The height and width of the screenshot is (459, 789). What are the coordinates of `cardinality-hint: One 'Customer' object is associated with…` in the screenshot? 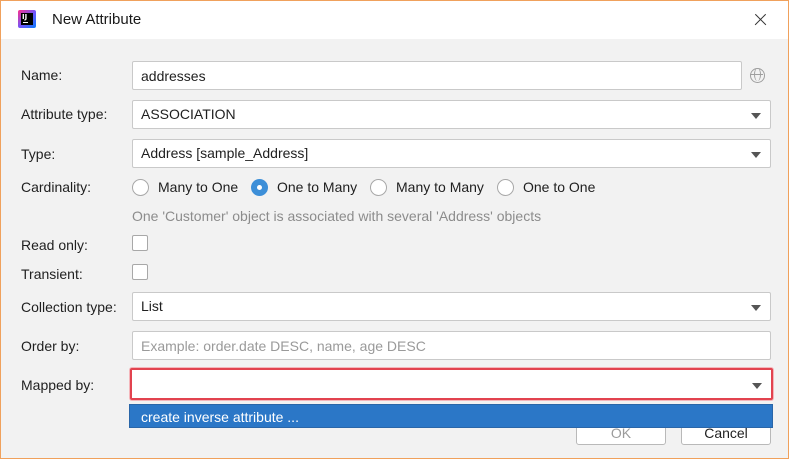 It's located at (337, 216).